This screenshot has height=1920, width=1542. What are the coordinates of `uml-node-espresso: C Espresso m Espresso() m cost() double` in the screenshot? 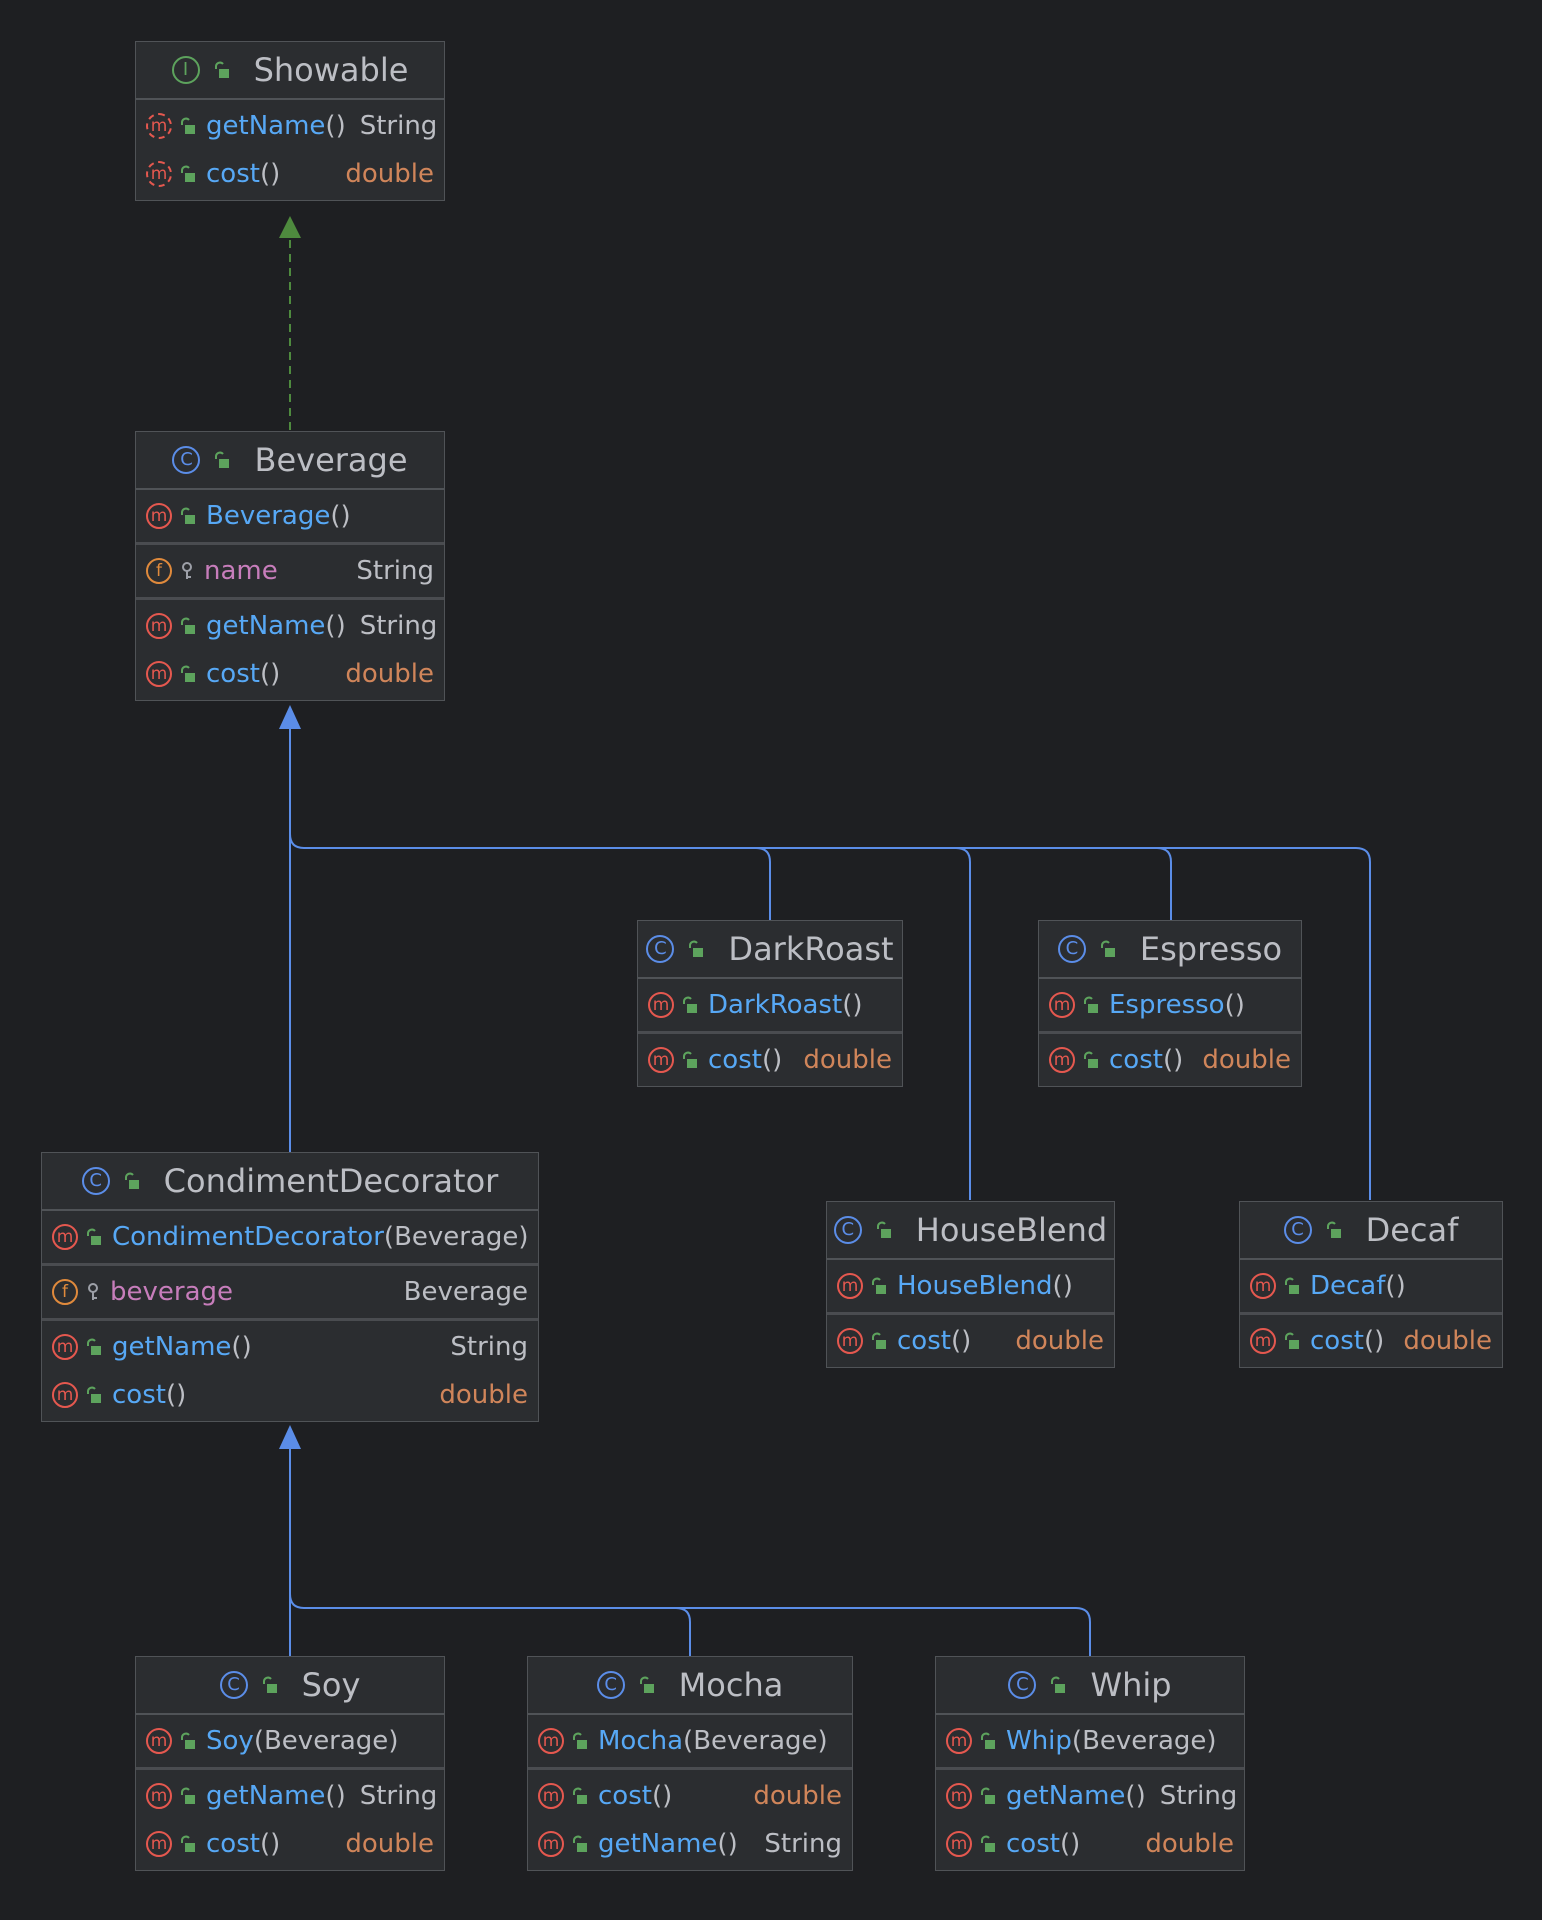 It's located at (1170, 1003).